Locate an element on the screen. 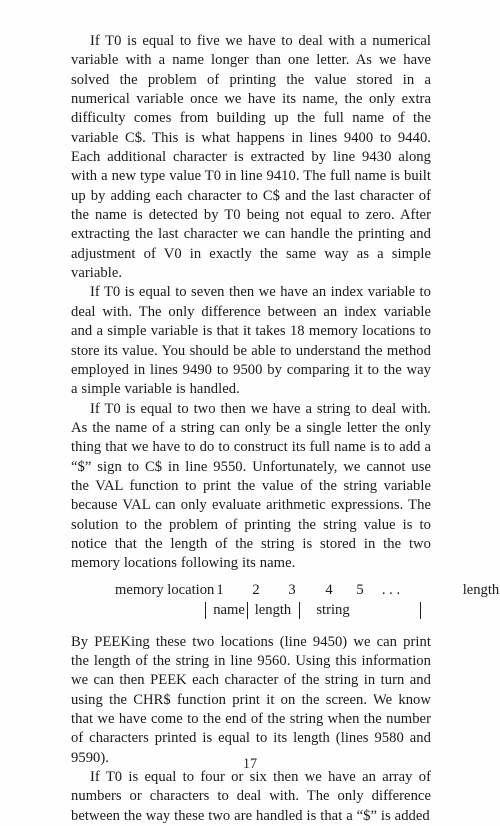 The width and height of the screenshot is (500, 826). diagram-column-number-1: 1 is located at coordinates (220, 589).